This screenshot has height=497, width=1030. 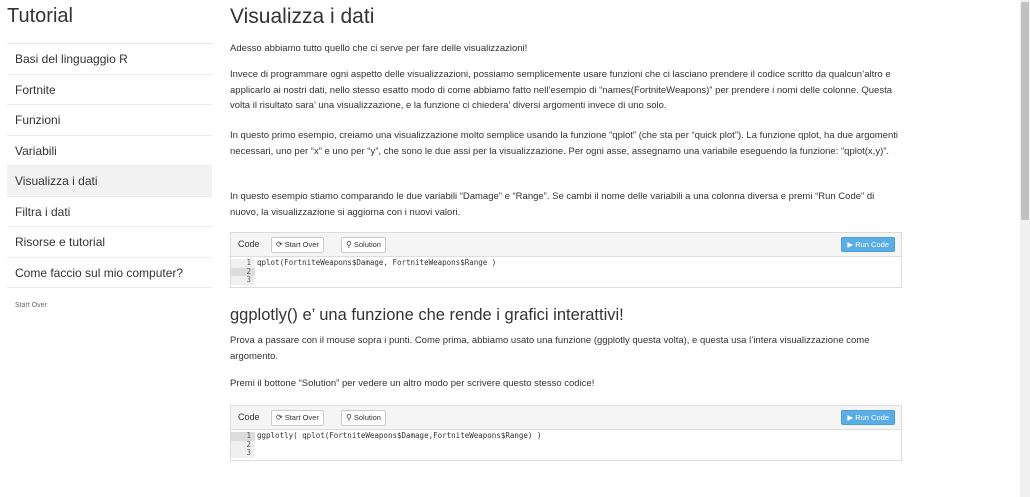 I want to click on start-over-link: Start Over, so click(x=31, y=305).